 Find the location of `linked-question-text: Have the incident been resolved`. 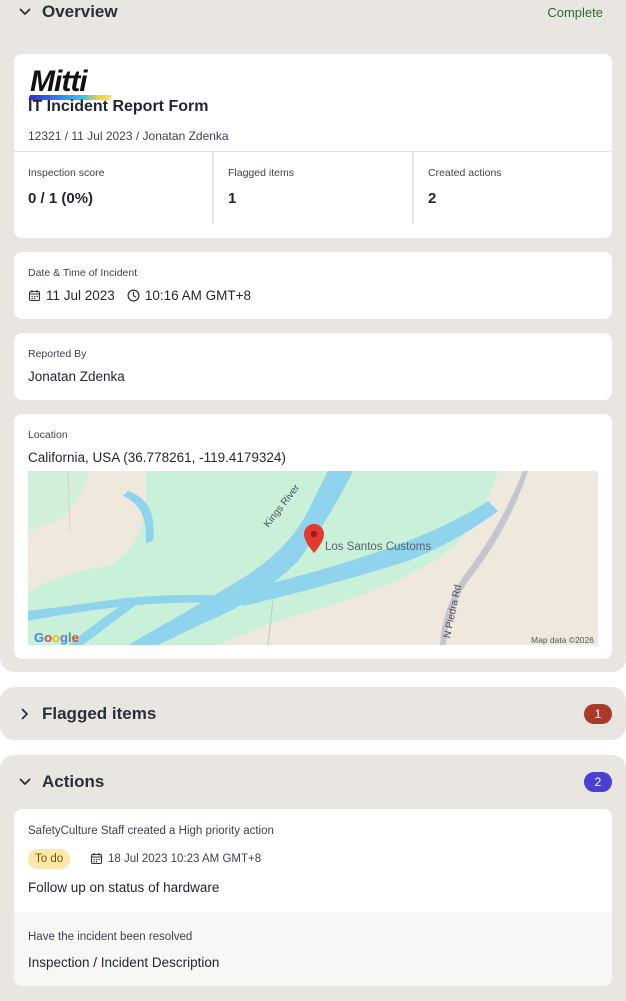

linked-question-text: Have the incident been resolved is located at coordinates (110, 937).